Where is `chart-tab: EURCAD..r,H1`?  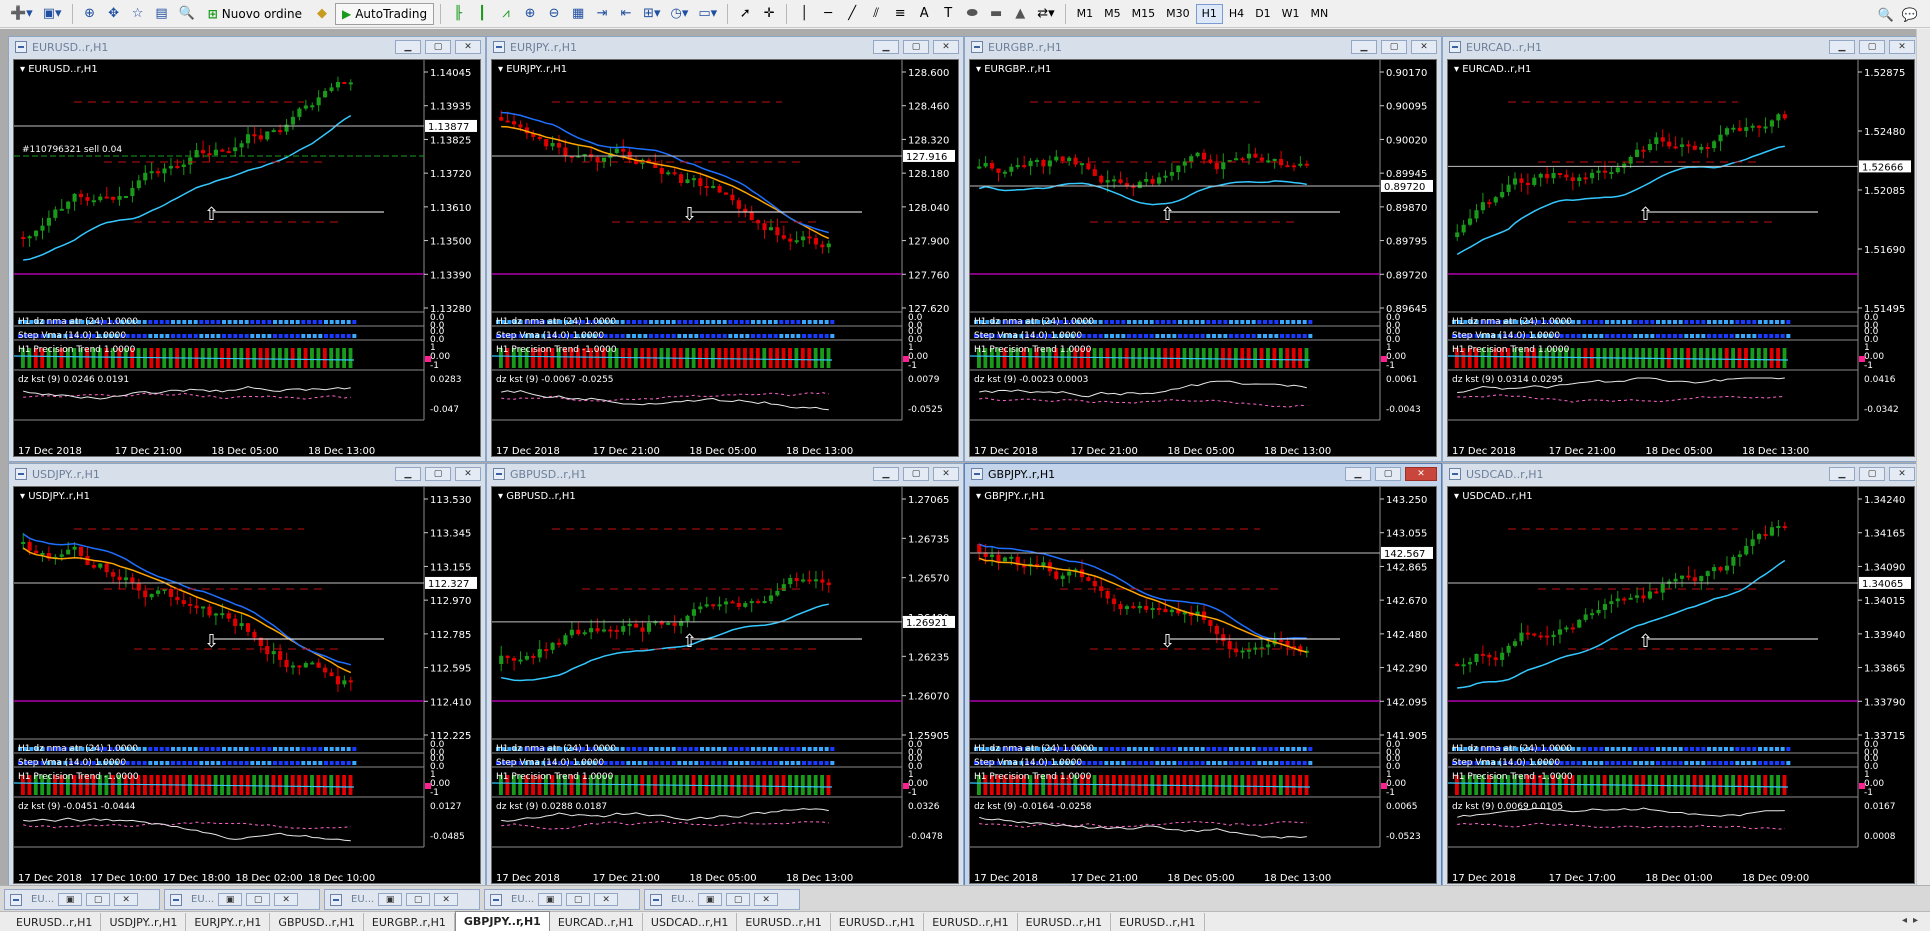 chart-tab: EURCAD..r,H1 is located at coordinates (596, 922).